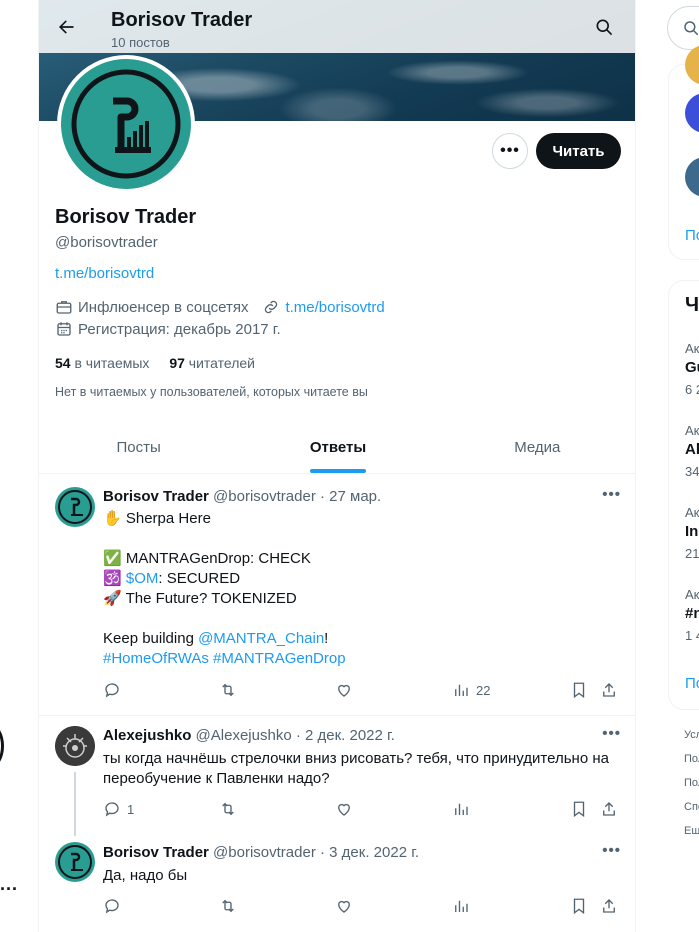 This screenshot has width=699, height=932. What do you see at coordinates (334, 307) in the screenshot?
I see `profile-website-link: t.me/borisovtrd` at bounding box center [334, 307].